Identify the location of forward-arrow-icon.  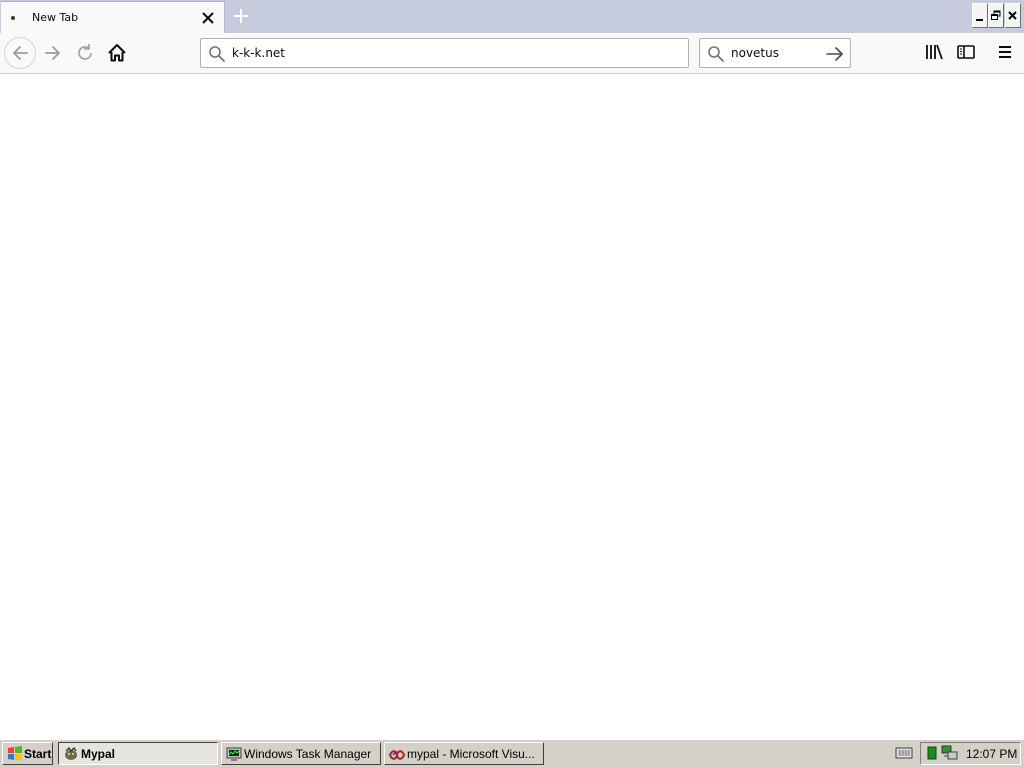
(52, 53).